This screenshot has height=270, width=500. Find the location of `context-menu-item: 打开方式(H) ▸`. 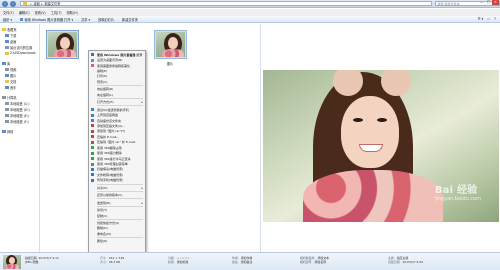

context-menu-item: 打开方式(H) ▸ is located at coordinates (117, 102).